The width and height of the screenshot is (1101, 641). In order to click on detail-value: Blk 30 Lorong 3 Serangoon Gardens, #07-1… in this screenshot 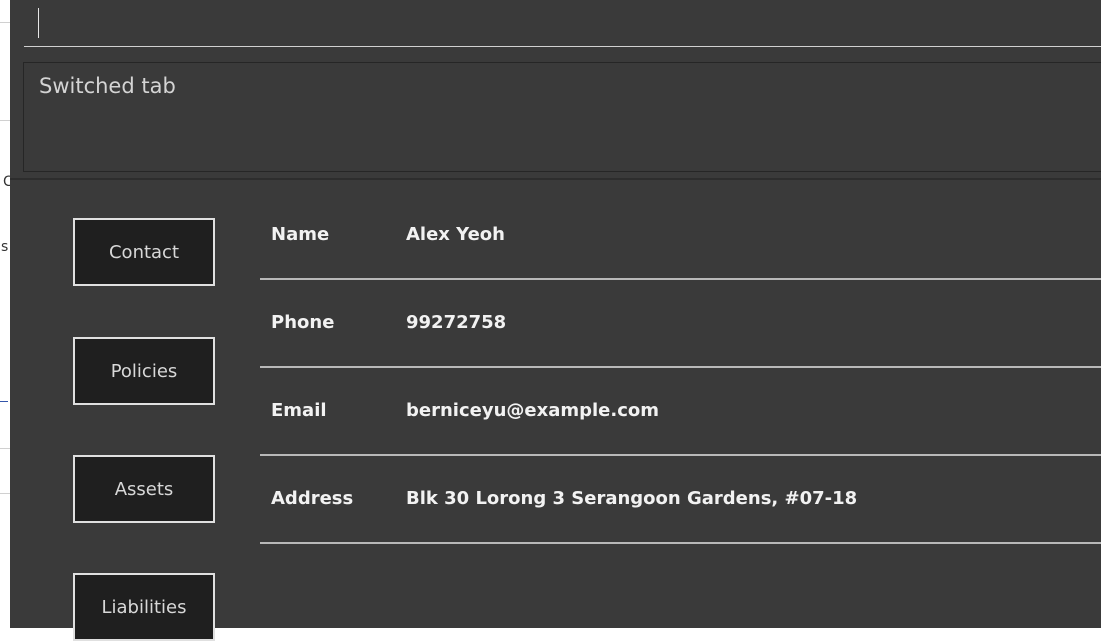, I will do `click(632, 498)`.